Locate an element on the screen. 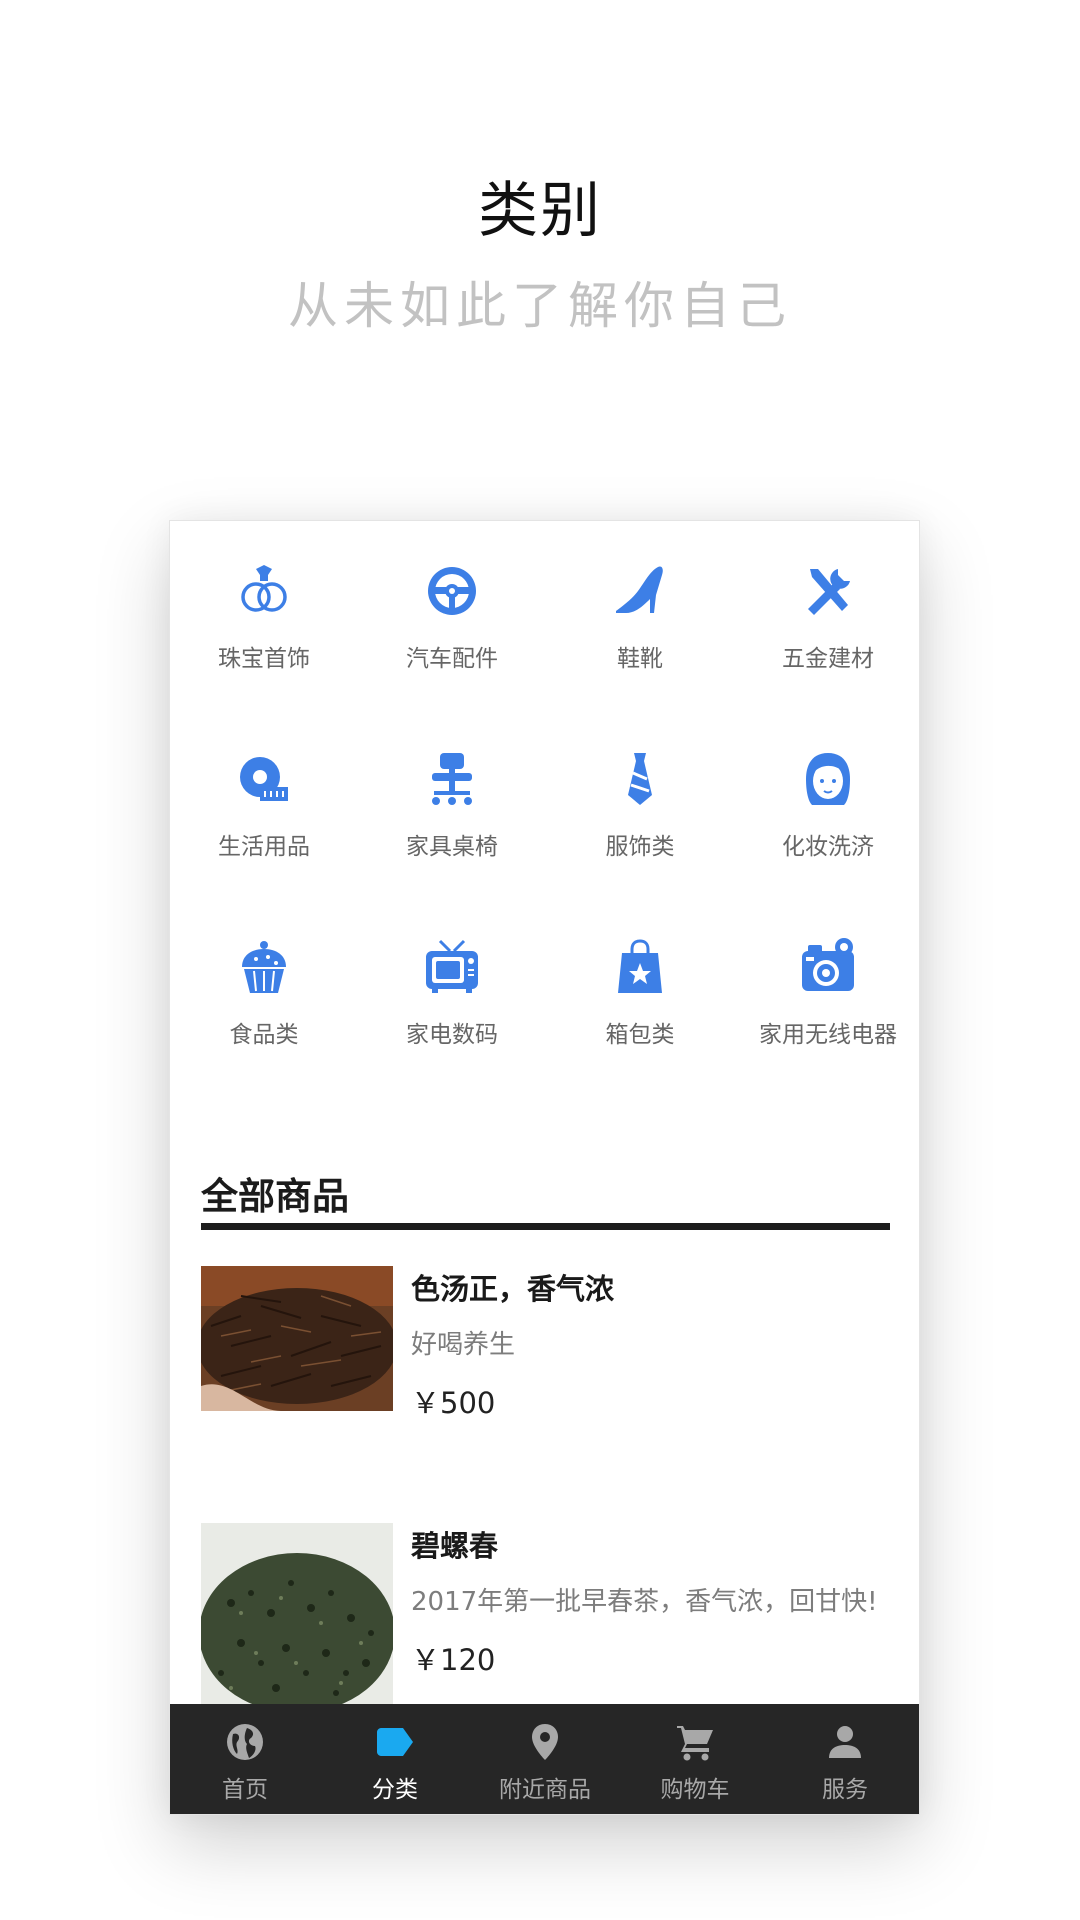 This screenshot has width=1080, height=1920. camera-icon is located at coordinates (828, 964).